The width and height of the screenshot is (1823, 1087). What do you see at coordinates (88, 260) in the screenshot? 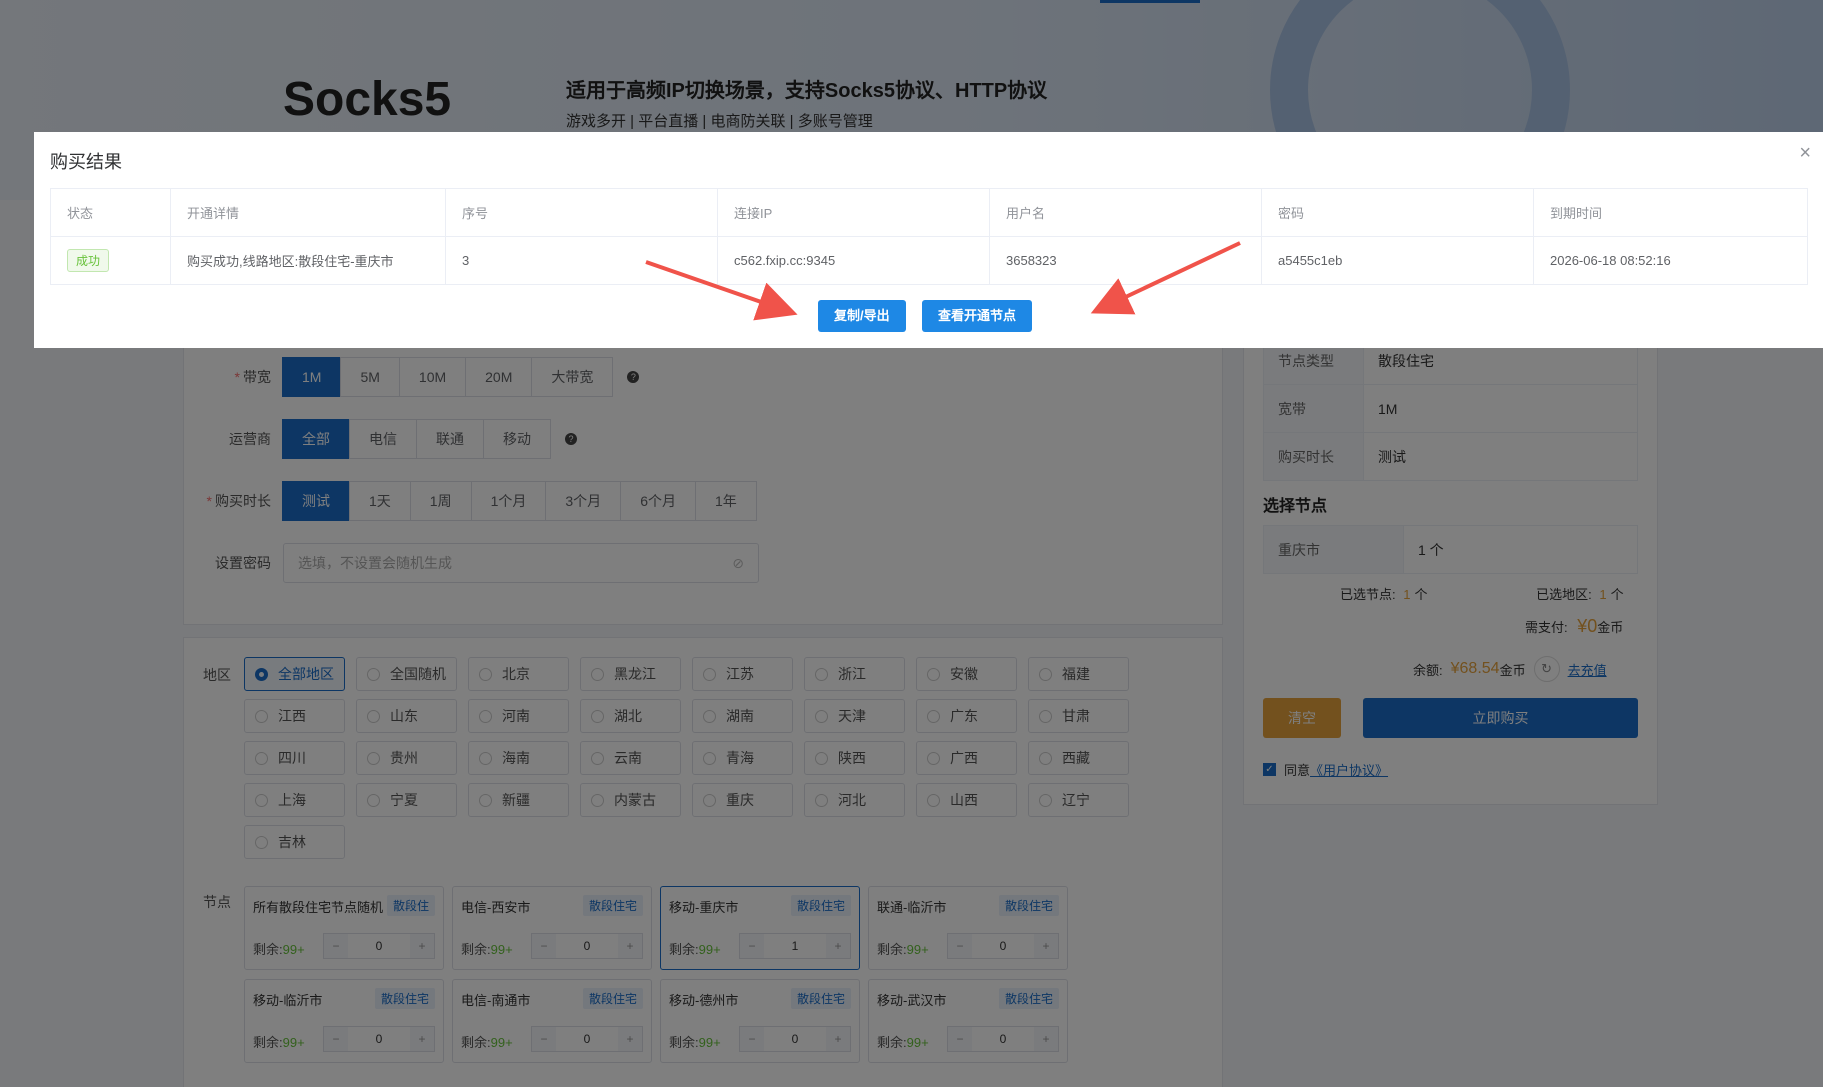
I see `status-badge: 成功` at bounding box center [88, 260].